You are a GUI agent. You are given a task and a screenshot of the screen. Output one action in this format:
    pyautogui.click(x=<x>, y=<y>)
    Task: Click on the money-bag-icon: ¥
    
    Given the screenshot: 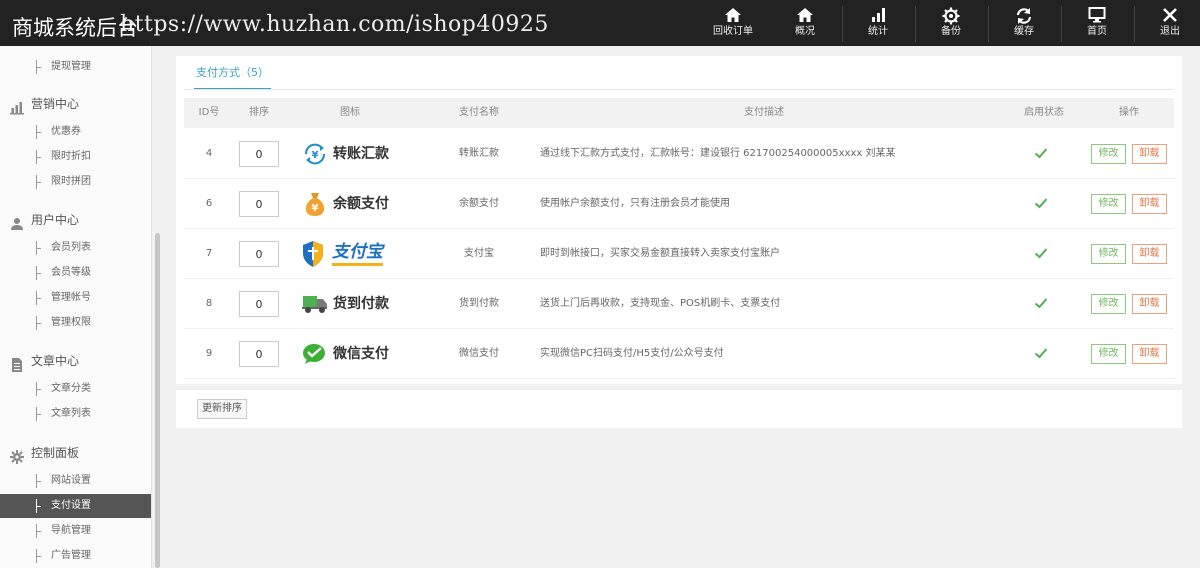 What is the action you would take?
    pyautogui.click(x=315, y=205)
    